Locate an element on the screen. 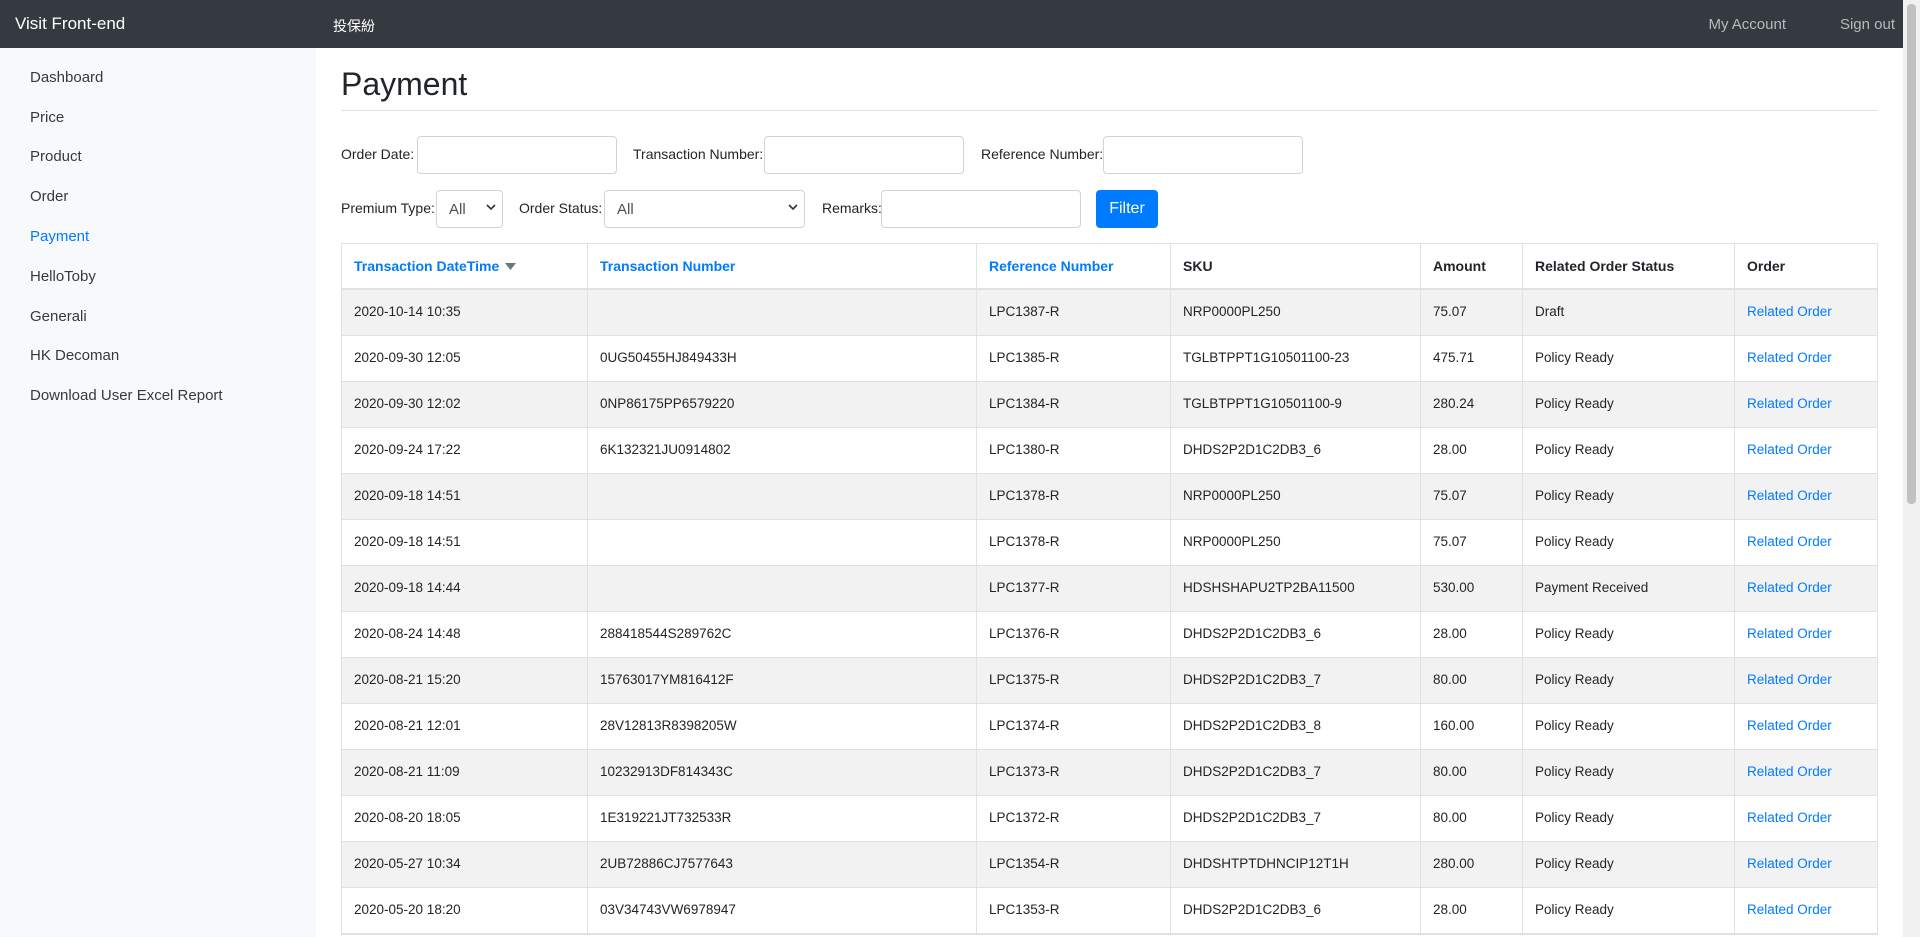 This screenshot has width=1920, height=937. sign-out-link: Sign out is located at coordinates (1867, 24).